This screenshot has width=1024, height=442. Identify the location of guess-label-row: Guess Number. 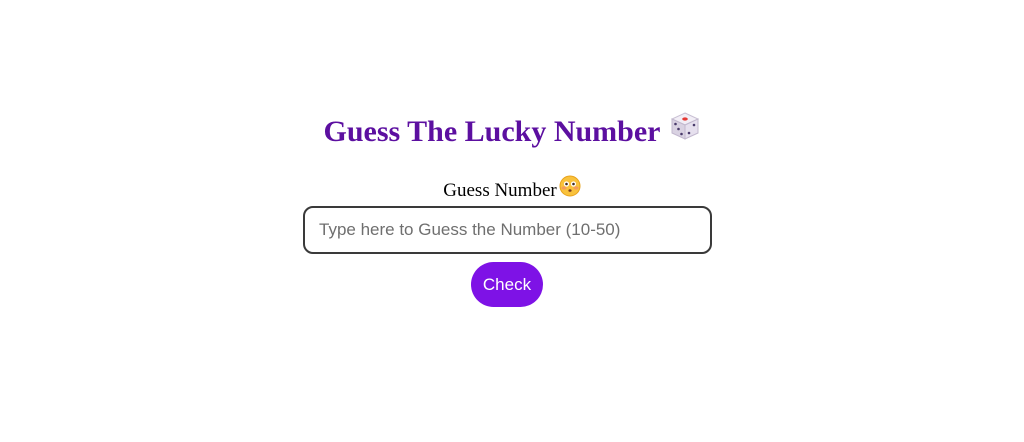
(512, 190).